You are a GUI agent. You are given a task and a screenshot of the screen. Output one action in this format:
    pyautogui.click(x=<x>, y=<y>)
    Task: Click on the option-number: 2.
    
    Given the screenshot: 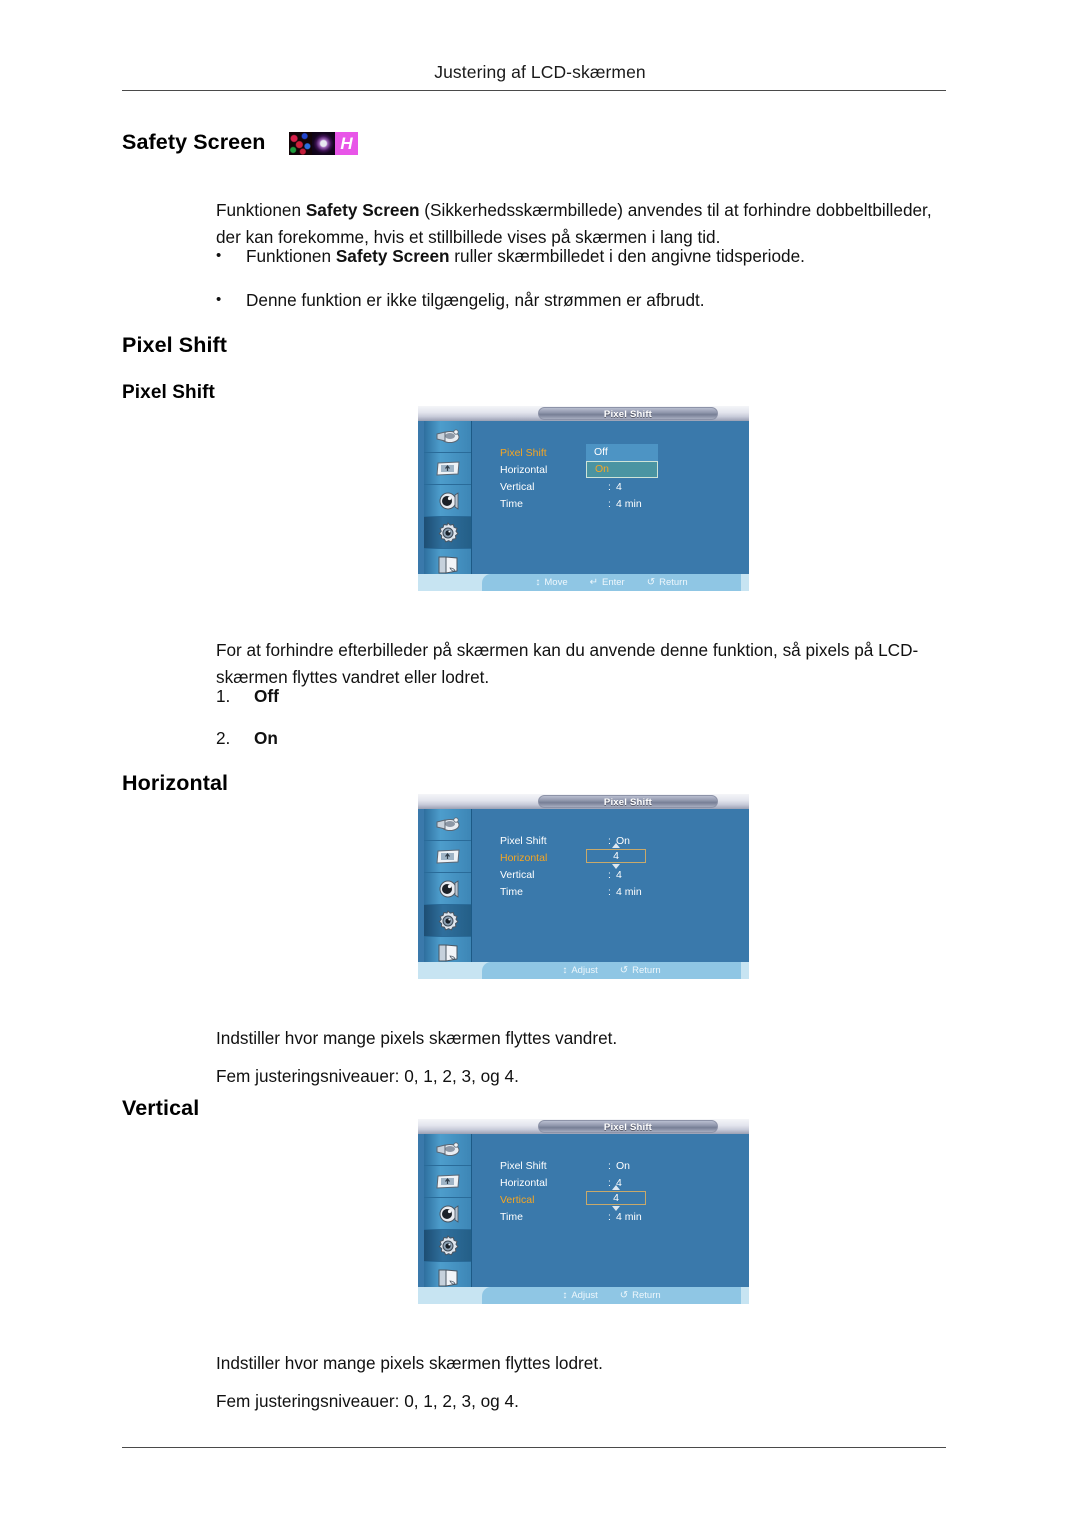 What is the action you would take?
    pyautogui.click(x=223, y=738)
    